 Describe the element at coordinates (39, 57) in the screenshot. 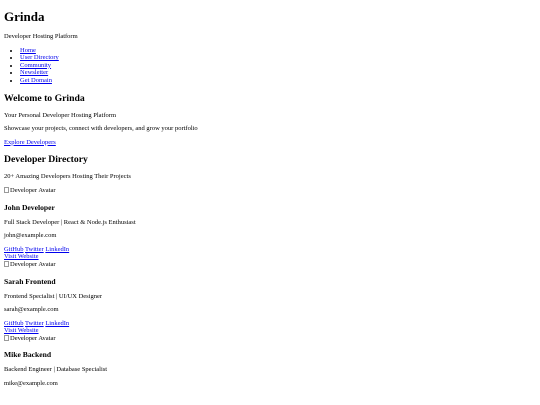

I see `nav-link-user-directory: User Directory` at that location.